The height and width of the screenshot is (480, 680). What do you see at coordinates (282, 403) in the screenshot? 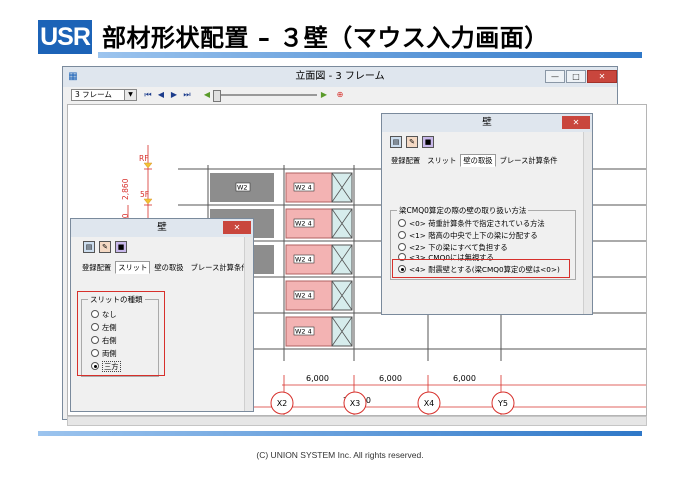
I see `axis-label: X2` at bounding box center [282, 403].